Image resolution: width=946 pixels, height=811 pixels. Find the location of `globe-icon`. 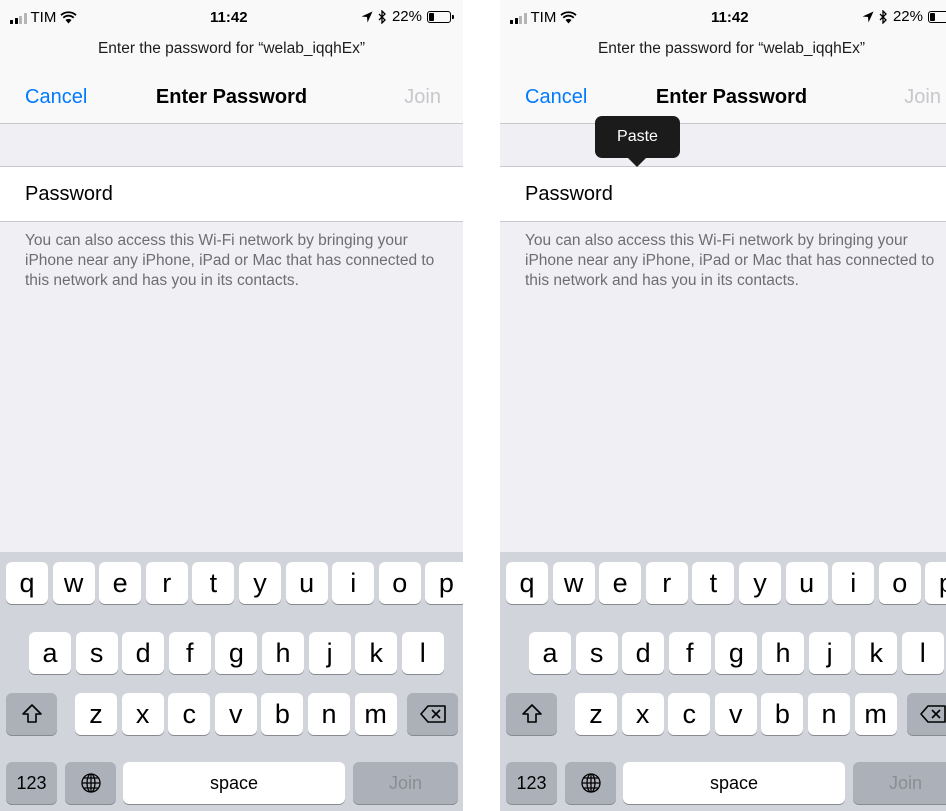

globe-icon is located at coordinates (590, 783).